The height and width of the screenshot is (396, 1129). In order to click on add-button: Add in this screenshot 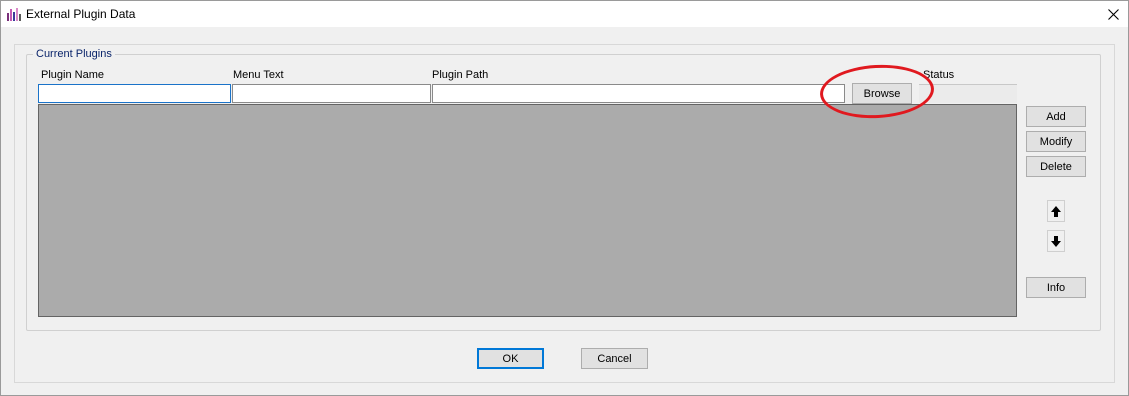, I will do `click(1056, 116)`.